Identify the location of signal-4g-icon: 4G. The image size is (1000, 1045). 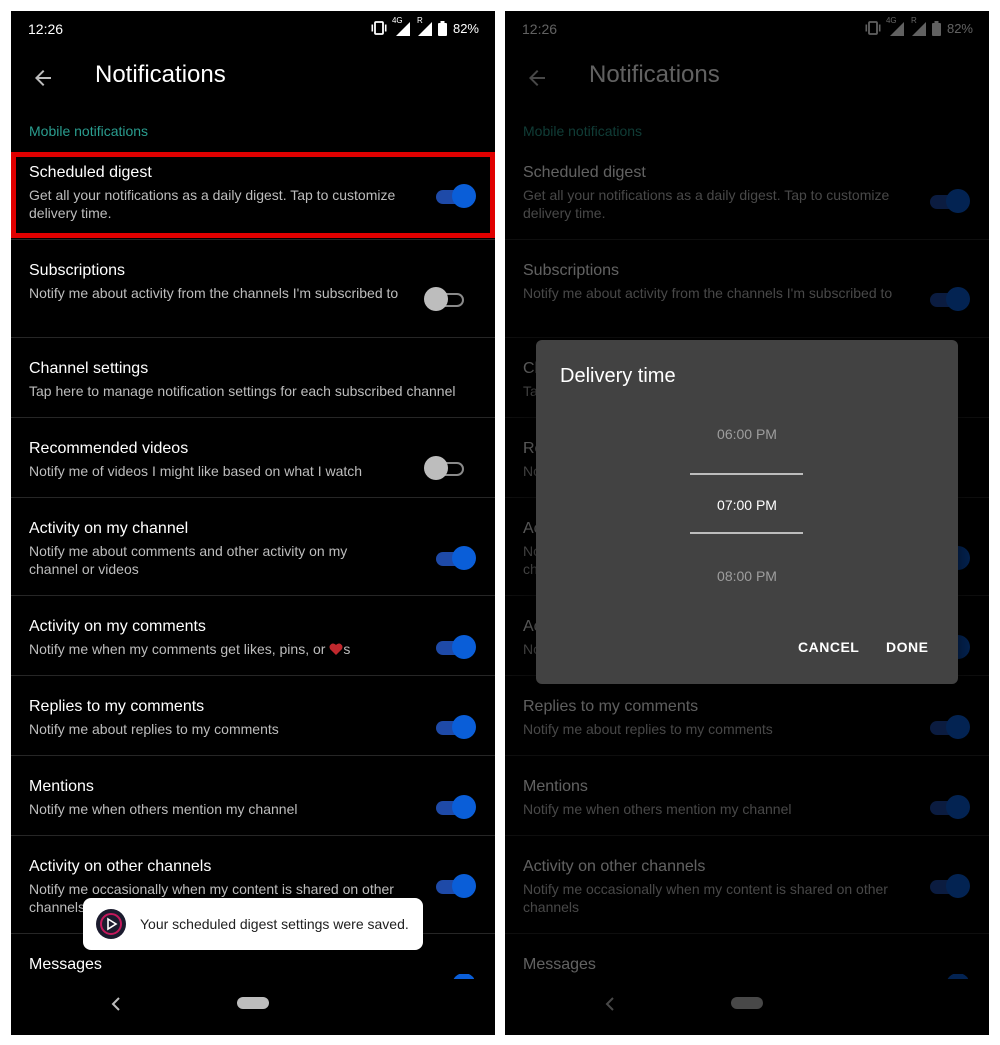
(402, 26).